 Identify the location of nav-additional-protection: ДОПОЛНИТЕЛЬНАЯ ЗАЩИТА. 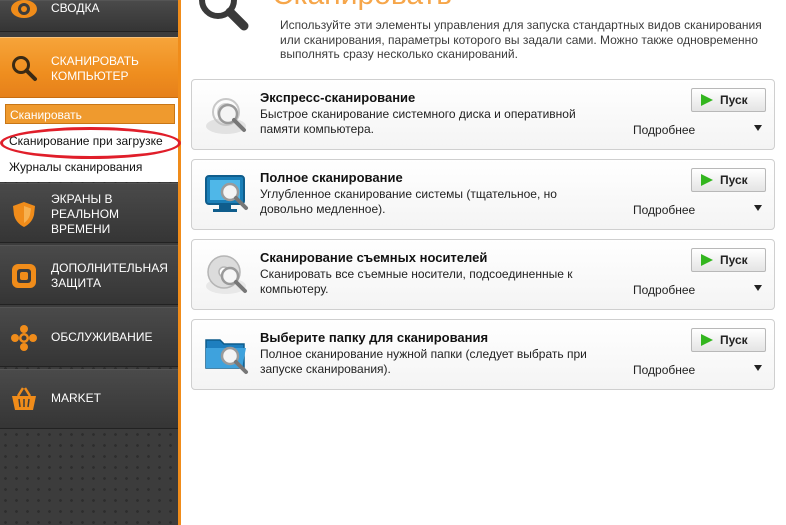
(89, 275).